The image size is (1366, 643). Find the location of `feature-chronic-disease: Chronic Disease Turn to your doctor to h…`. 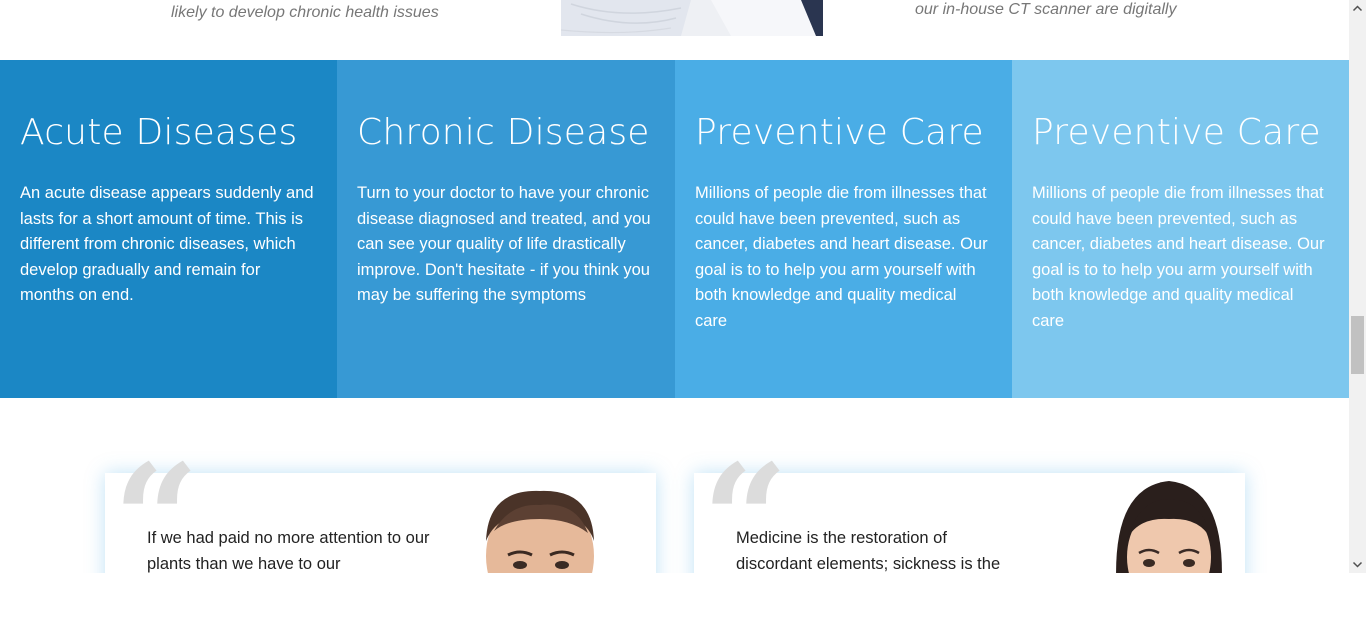

feature-chronic-disease: Chronic Disease Turn to your doctor to h… is located at coordinates (506, 229).